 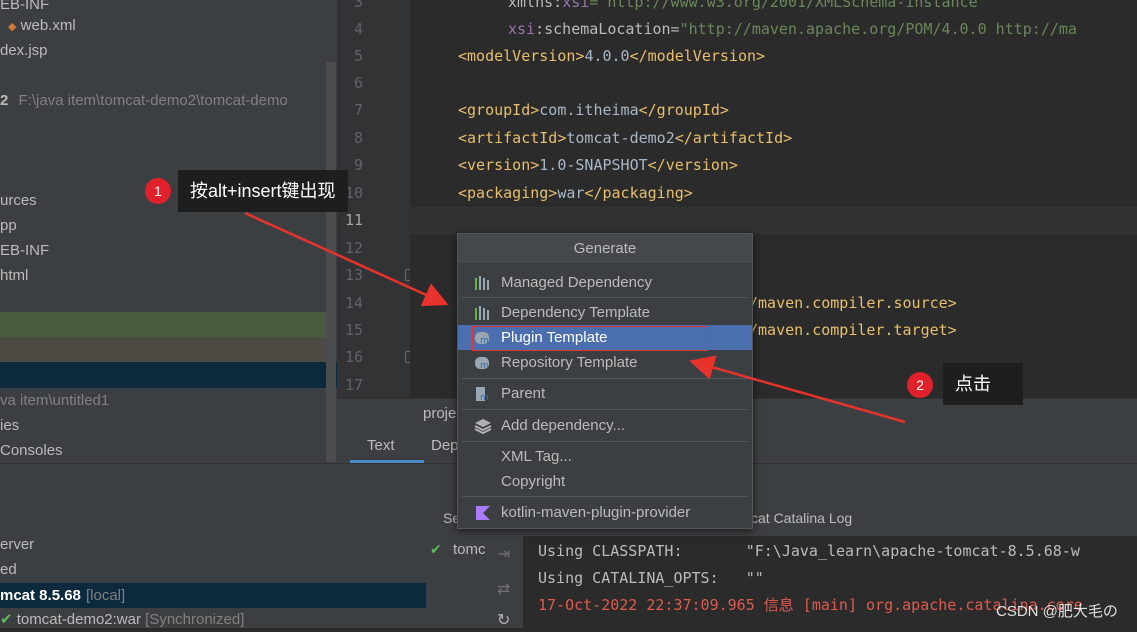 I want to click on arrow-to-plugin-template, so click(x=797, y=389).